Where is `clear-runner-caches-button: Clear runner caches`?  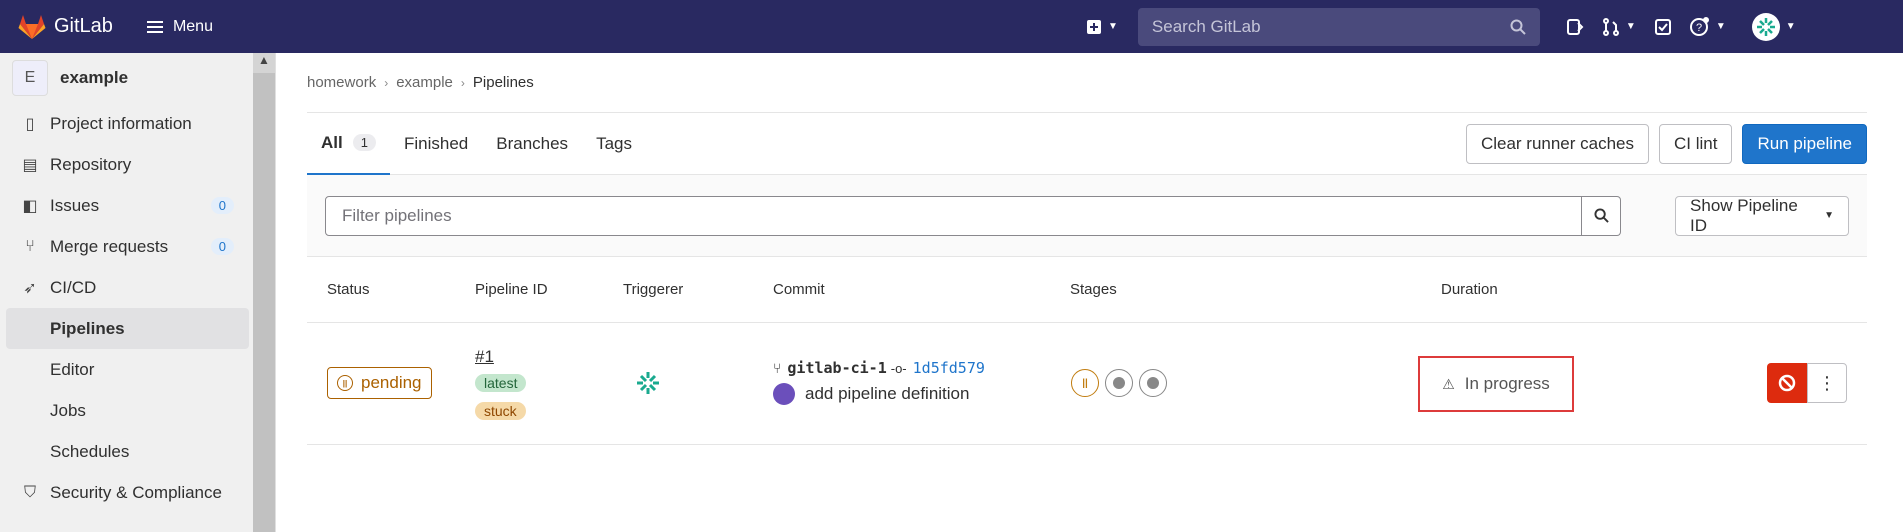 clear-runner-caches-button: Clear runner caches is located at coordinates (1557, 143).